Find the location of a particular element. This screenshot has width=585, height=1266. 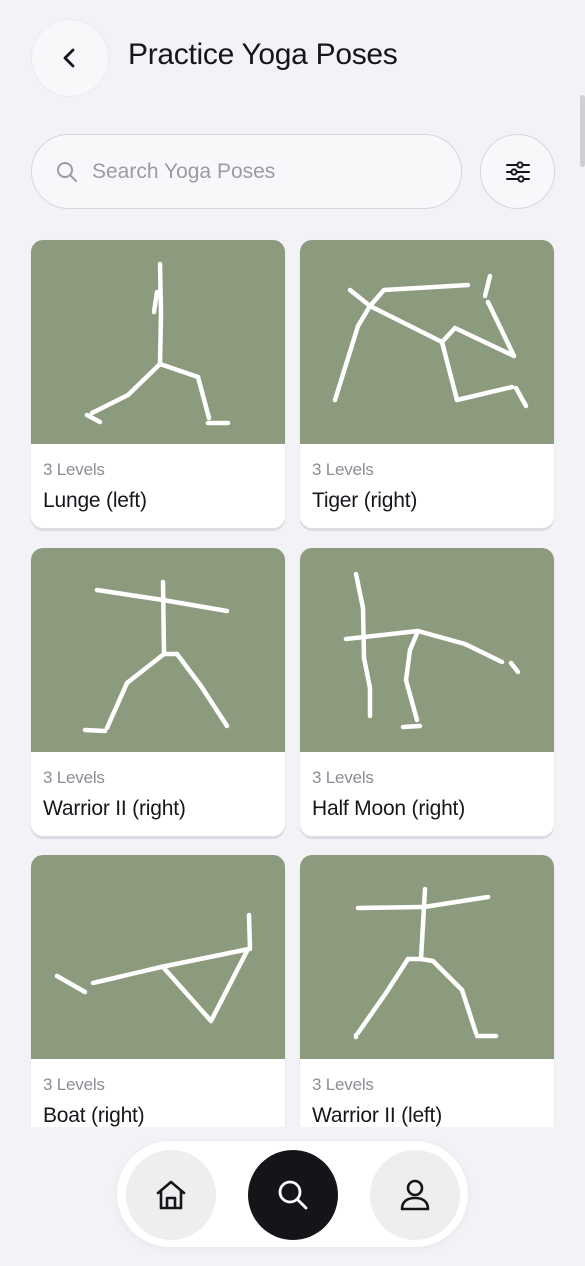

search-field is located at coordinates (246, 171).